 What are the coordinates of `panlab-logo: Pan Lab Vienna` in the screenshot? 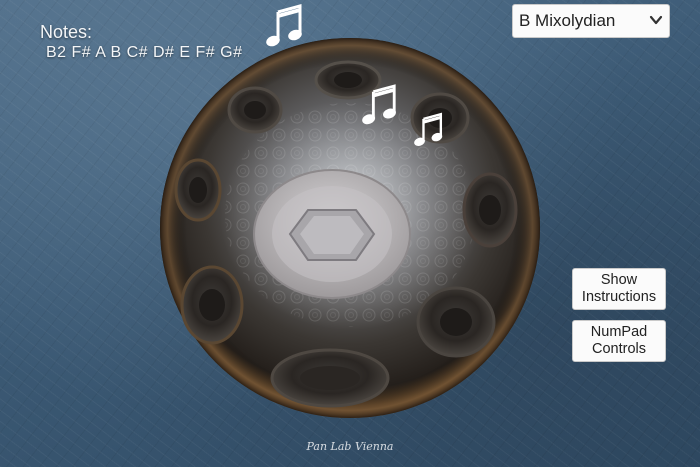 It's located at (350, 446).